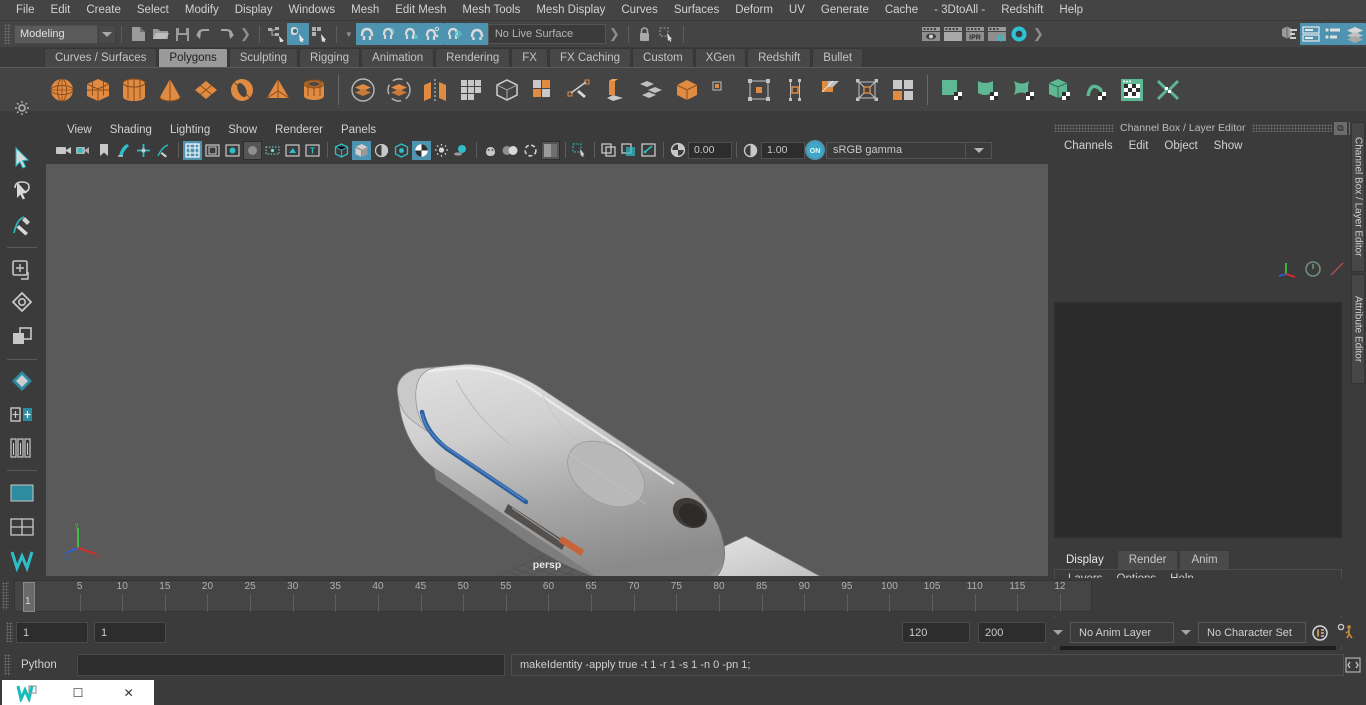 Image resolution: width=1366 pixels, height=705 pixels. What do you see at coordinates (388, 34) in the screenshot?
I see `snap-to-curve-icon` at bounding box center [388, 34].